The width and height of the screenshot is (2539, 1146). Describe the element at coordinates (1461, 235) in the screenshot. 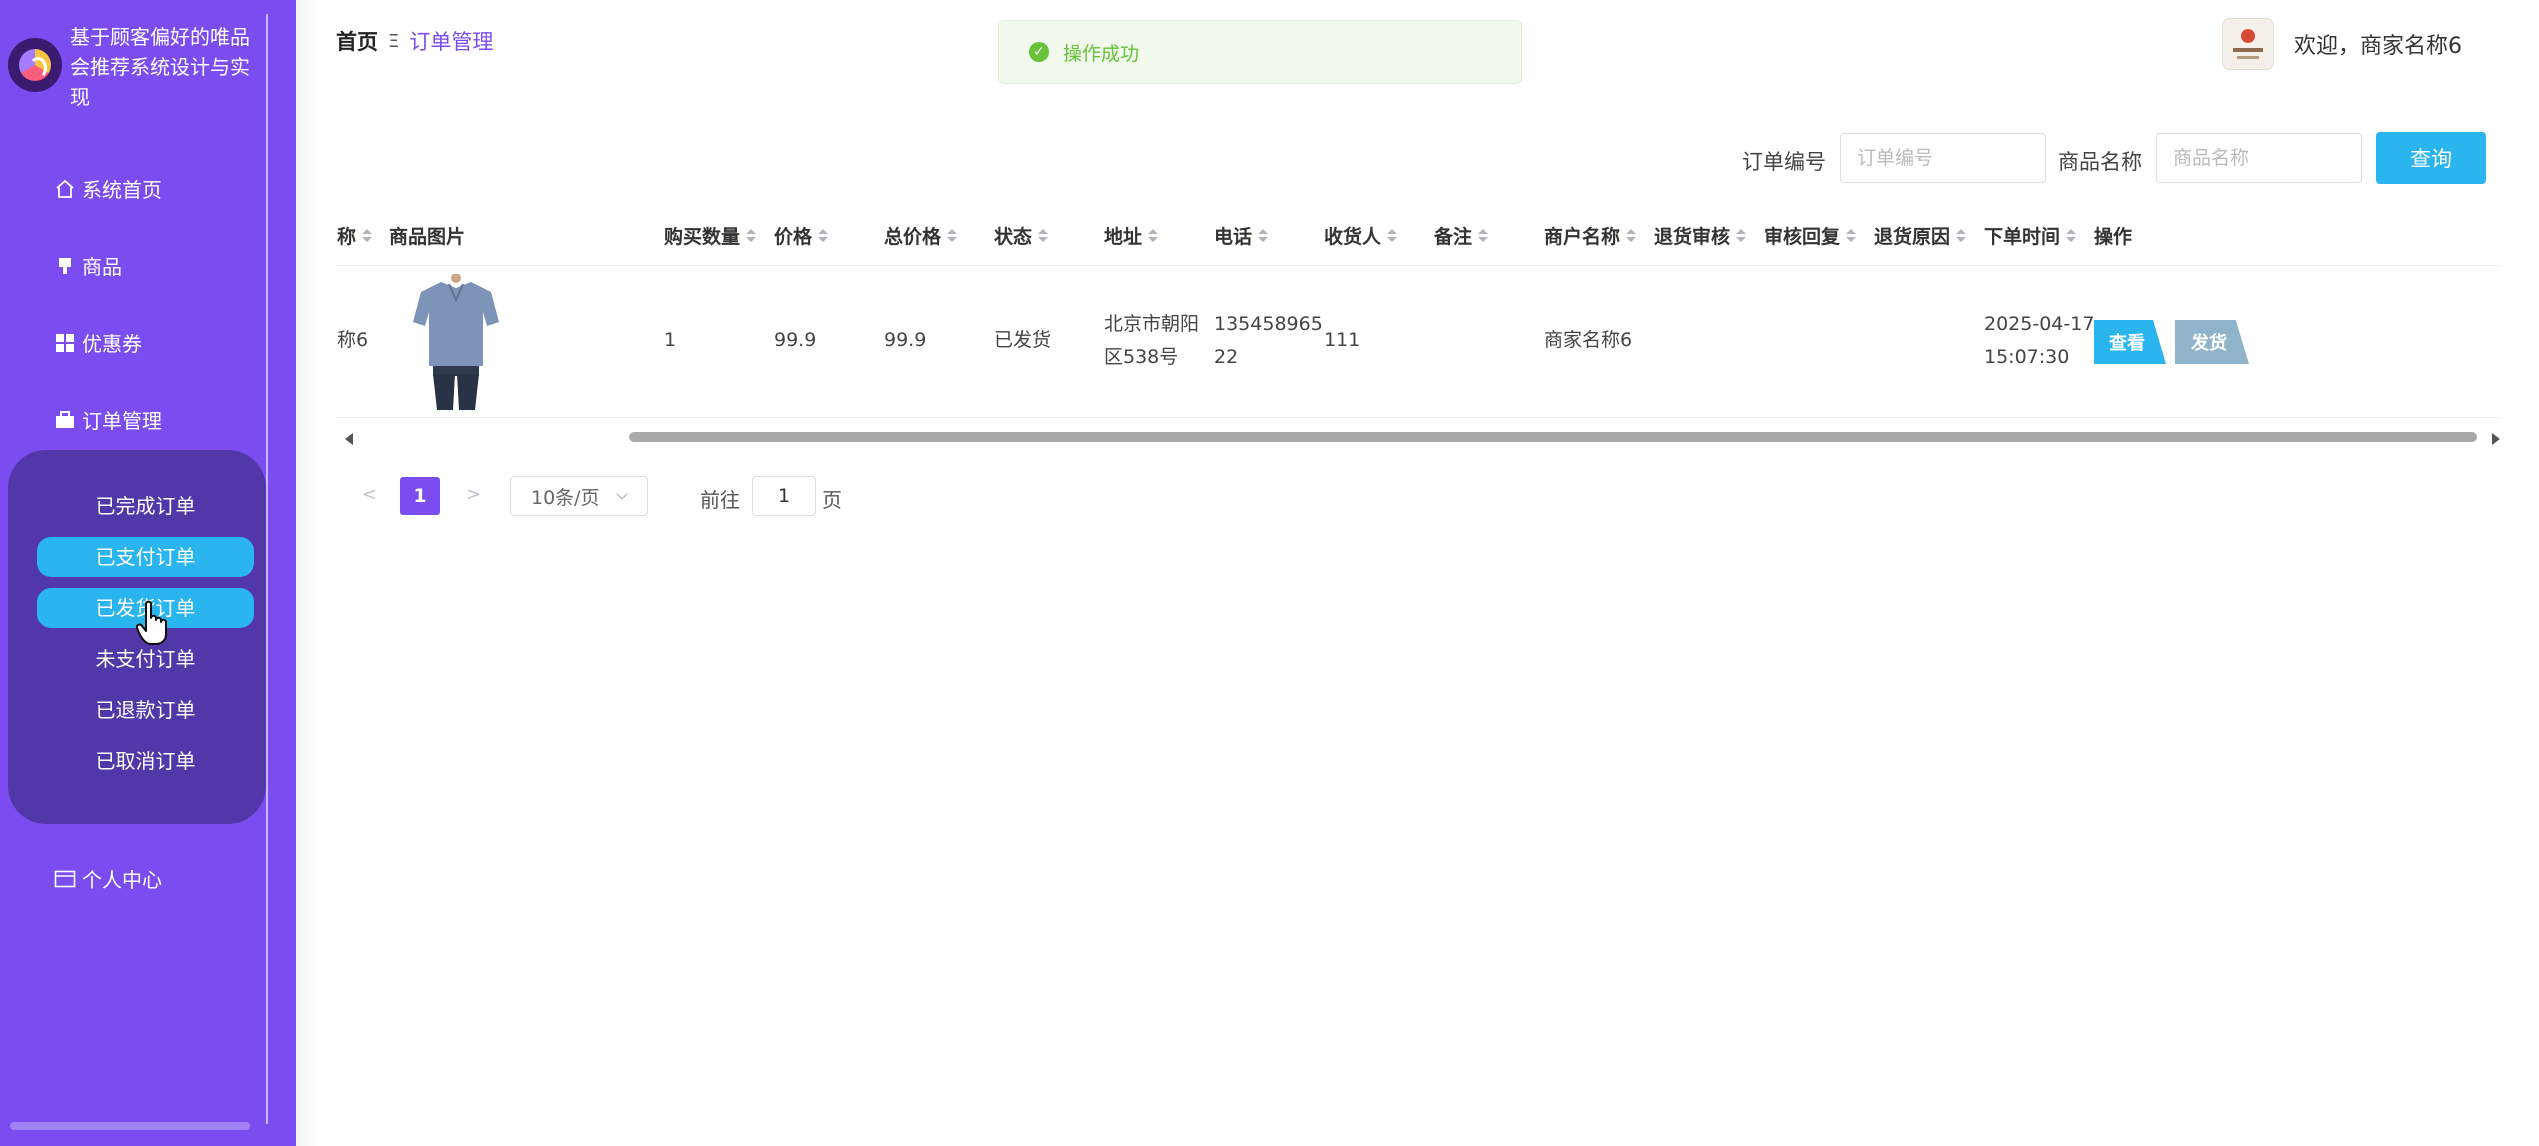

I see `col-remark: 备注` at that location.